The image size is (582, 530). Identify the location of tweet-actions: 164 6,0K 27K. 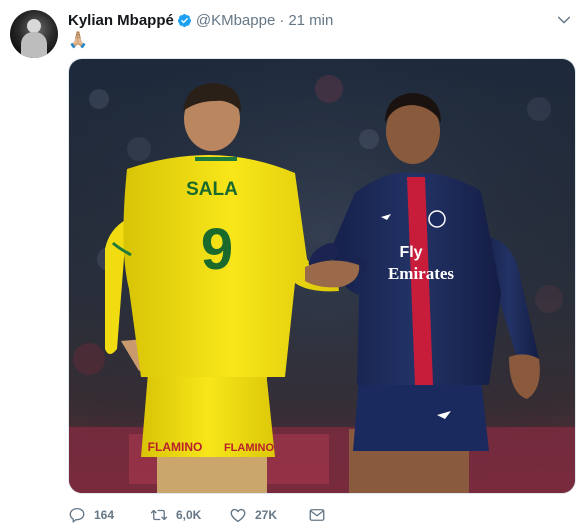
(197, 515).